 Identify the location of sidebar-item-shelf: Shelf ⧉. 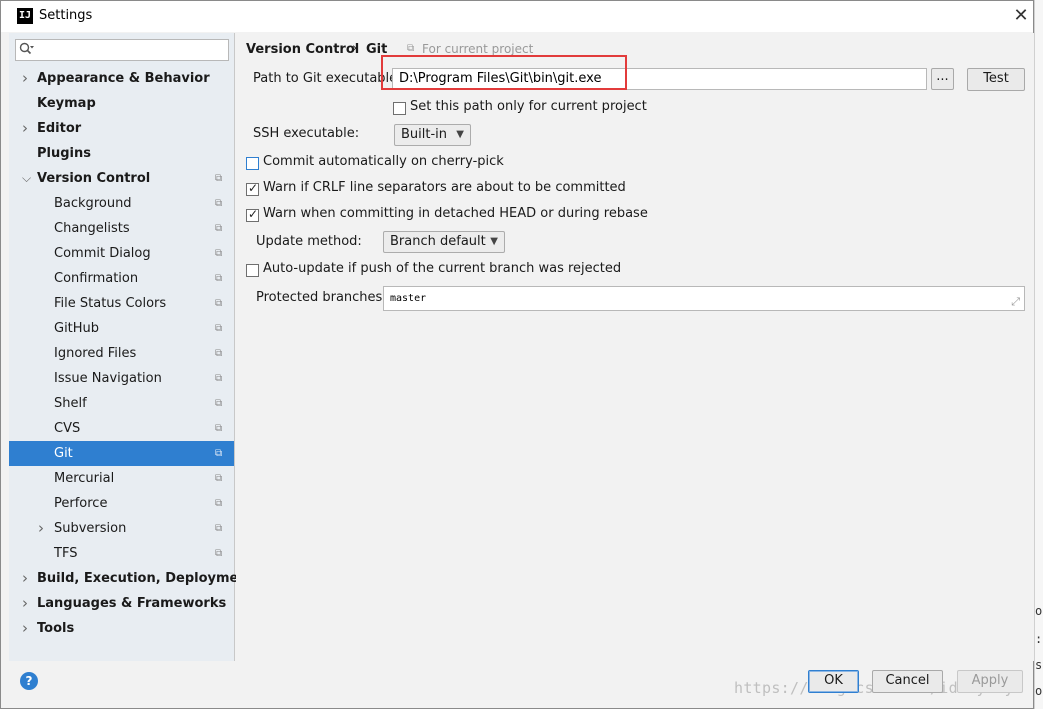
(121, 403).